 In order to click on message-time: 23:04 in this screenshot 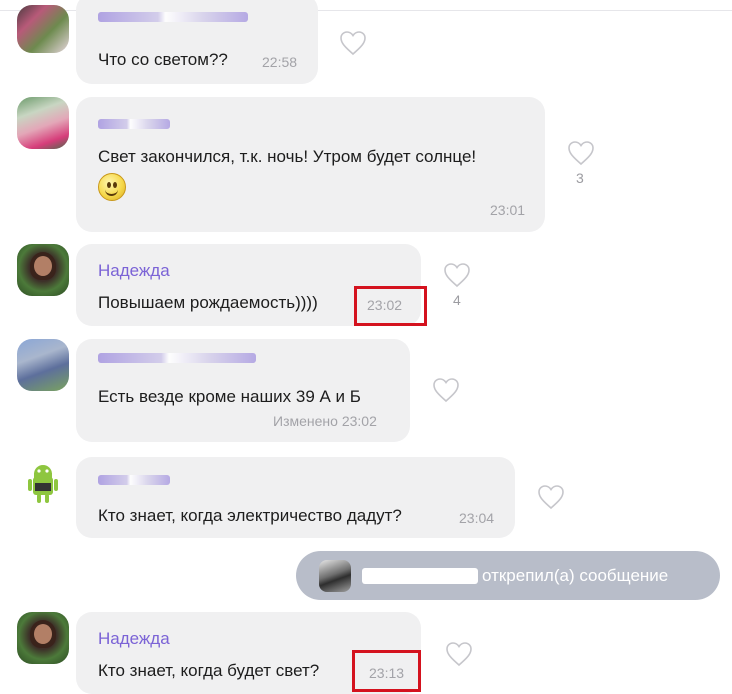, I will do `click(477, 518)`.